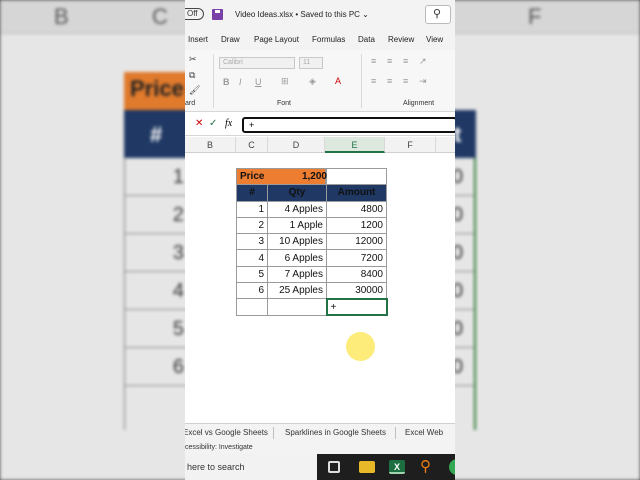  What do you see at coordinates (338, 81) in the screenshot?
I see `font-color-icon: A` at bounding box center [338, 81].